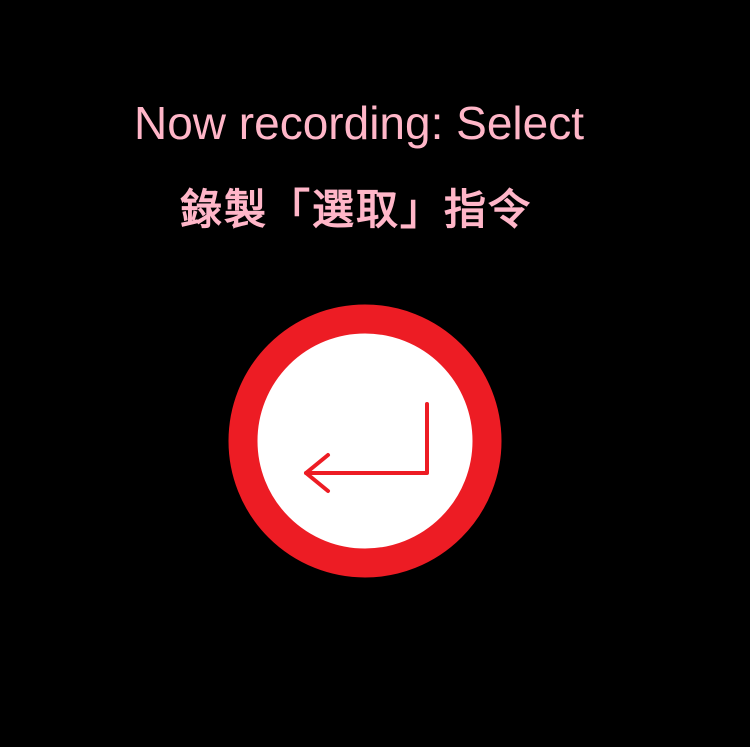  What do you see at coordinates (365, 441) in the screenshot?
I see `record-button-ring` at bounding box center [365, 441].